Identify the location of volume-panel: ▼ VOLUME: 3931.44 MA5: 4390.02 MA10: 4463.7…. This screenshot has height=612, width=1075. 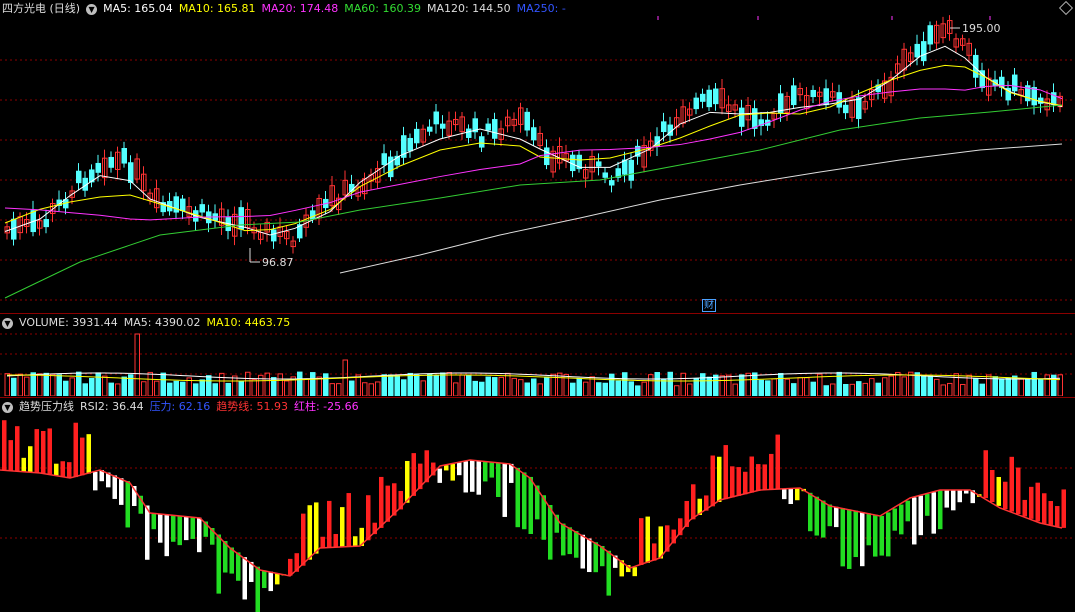
(537, 355).